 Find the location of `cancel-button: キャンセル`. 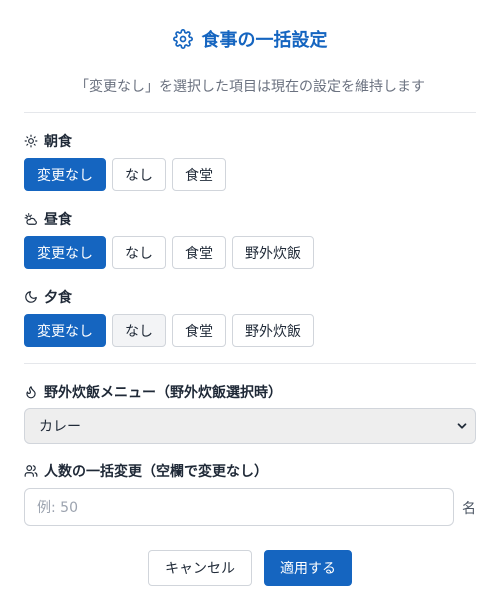

cancel-button: キャンセル is located at coordinates (200, 568).